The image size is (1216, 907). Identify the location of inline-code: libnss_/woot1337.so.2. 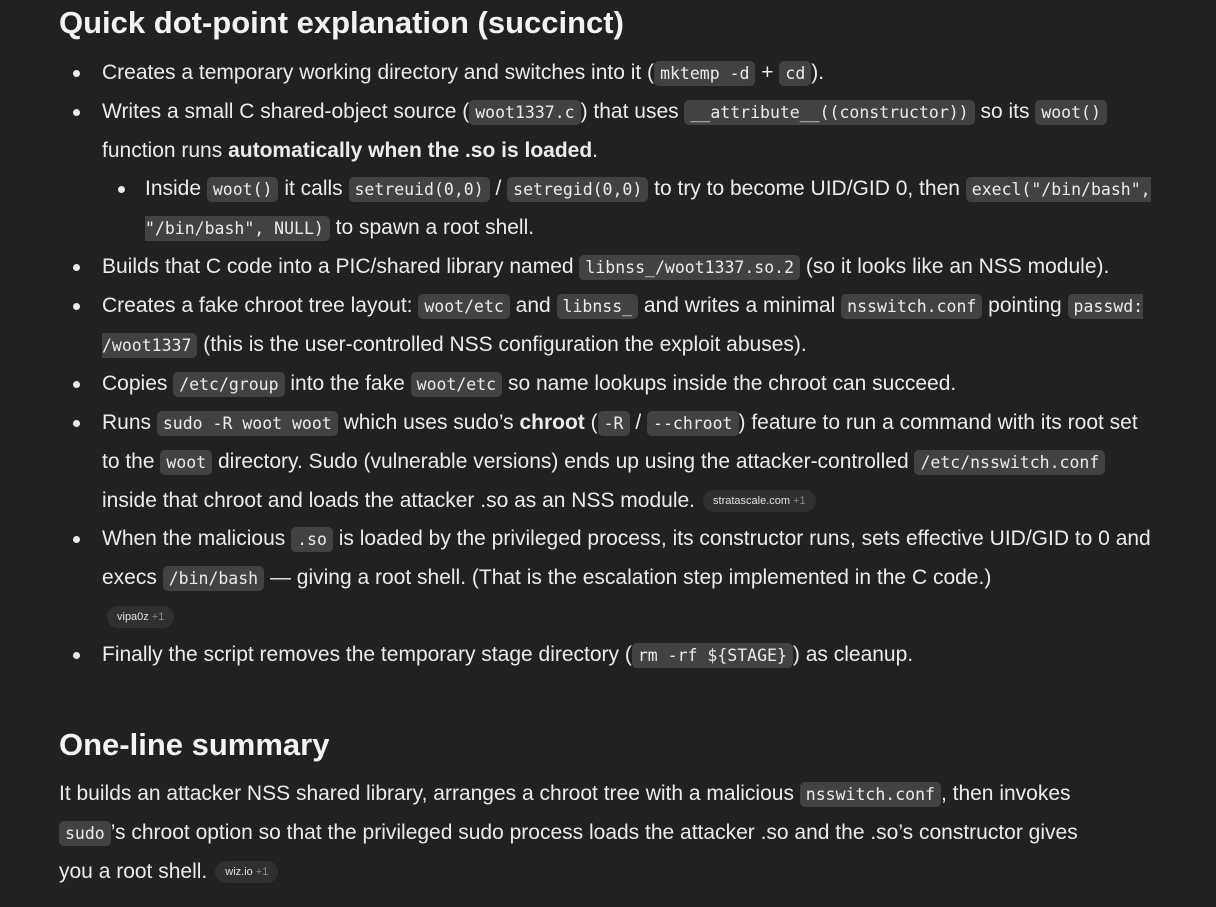
(690, 267).